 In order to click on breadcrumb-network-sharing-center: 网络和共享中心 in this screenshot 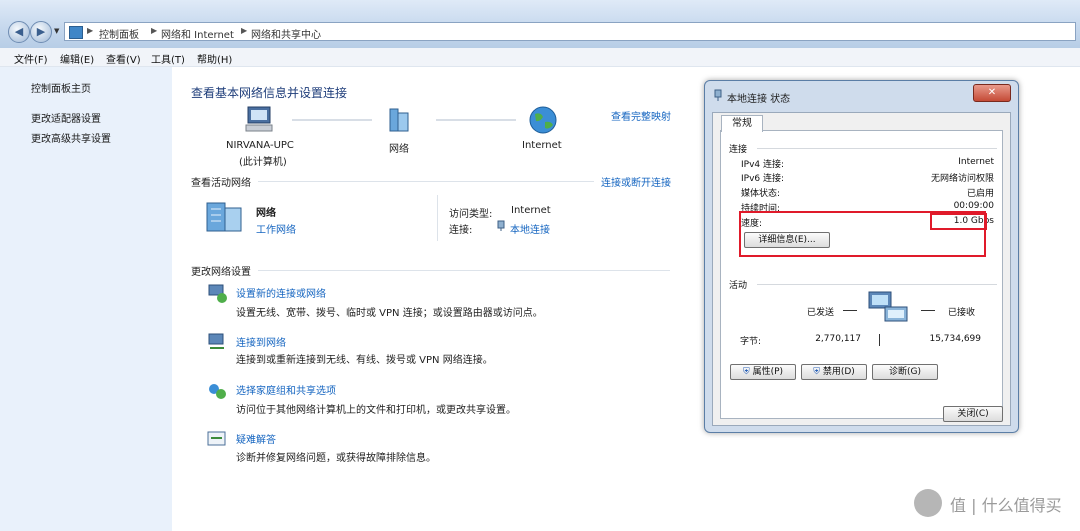, I will do `click(286, 33)`.